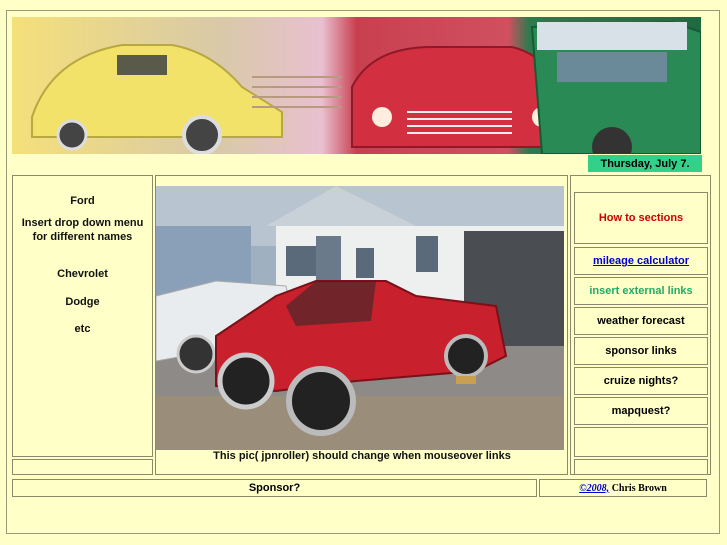 This screenshot has height=545, width=727. I want to click on nav-insert-external-links: insert external links, so click(641, 291).